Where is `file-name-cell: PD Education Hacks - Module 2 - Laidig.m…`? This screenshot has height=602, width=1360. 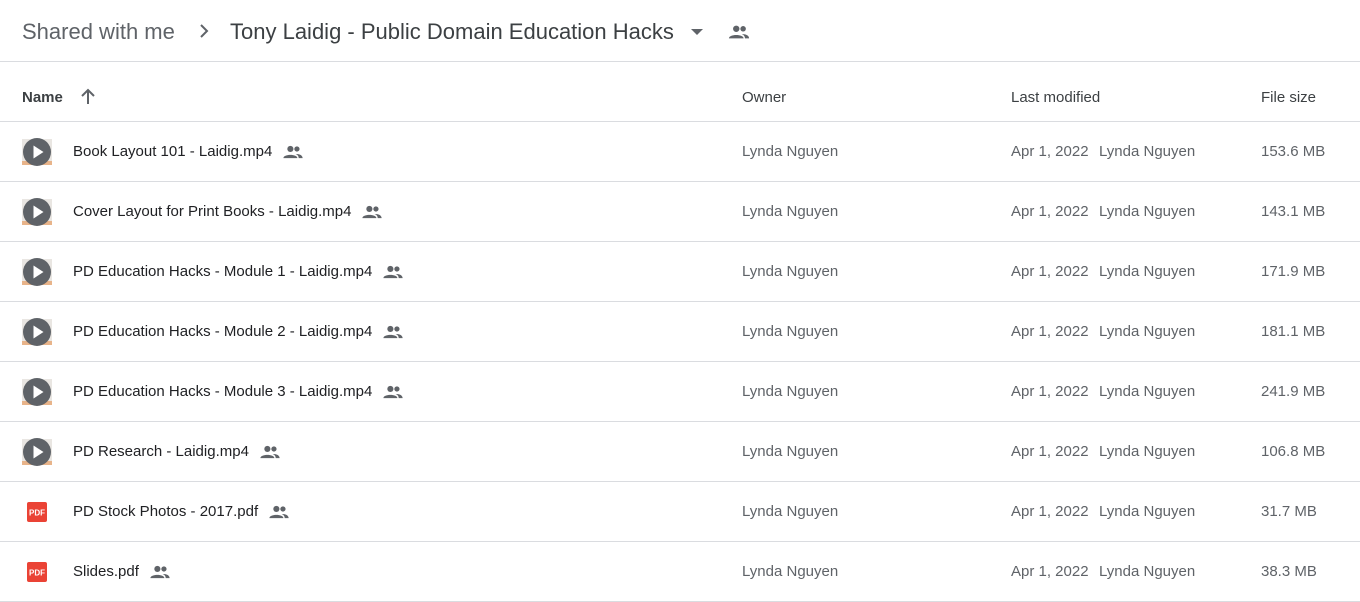
file-name-cell: PD Education Hacks - Module 2 - Laidig.m… is located at coordinates (238, 332).